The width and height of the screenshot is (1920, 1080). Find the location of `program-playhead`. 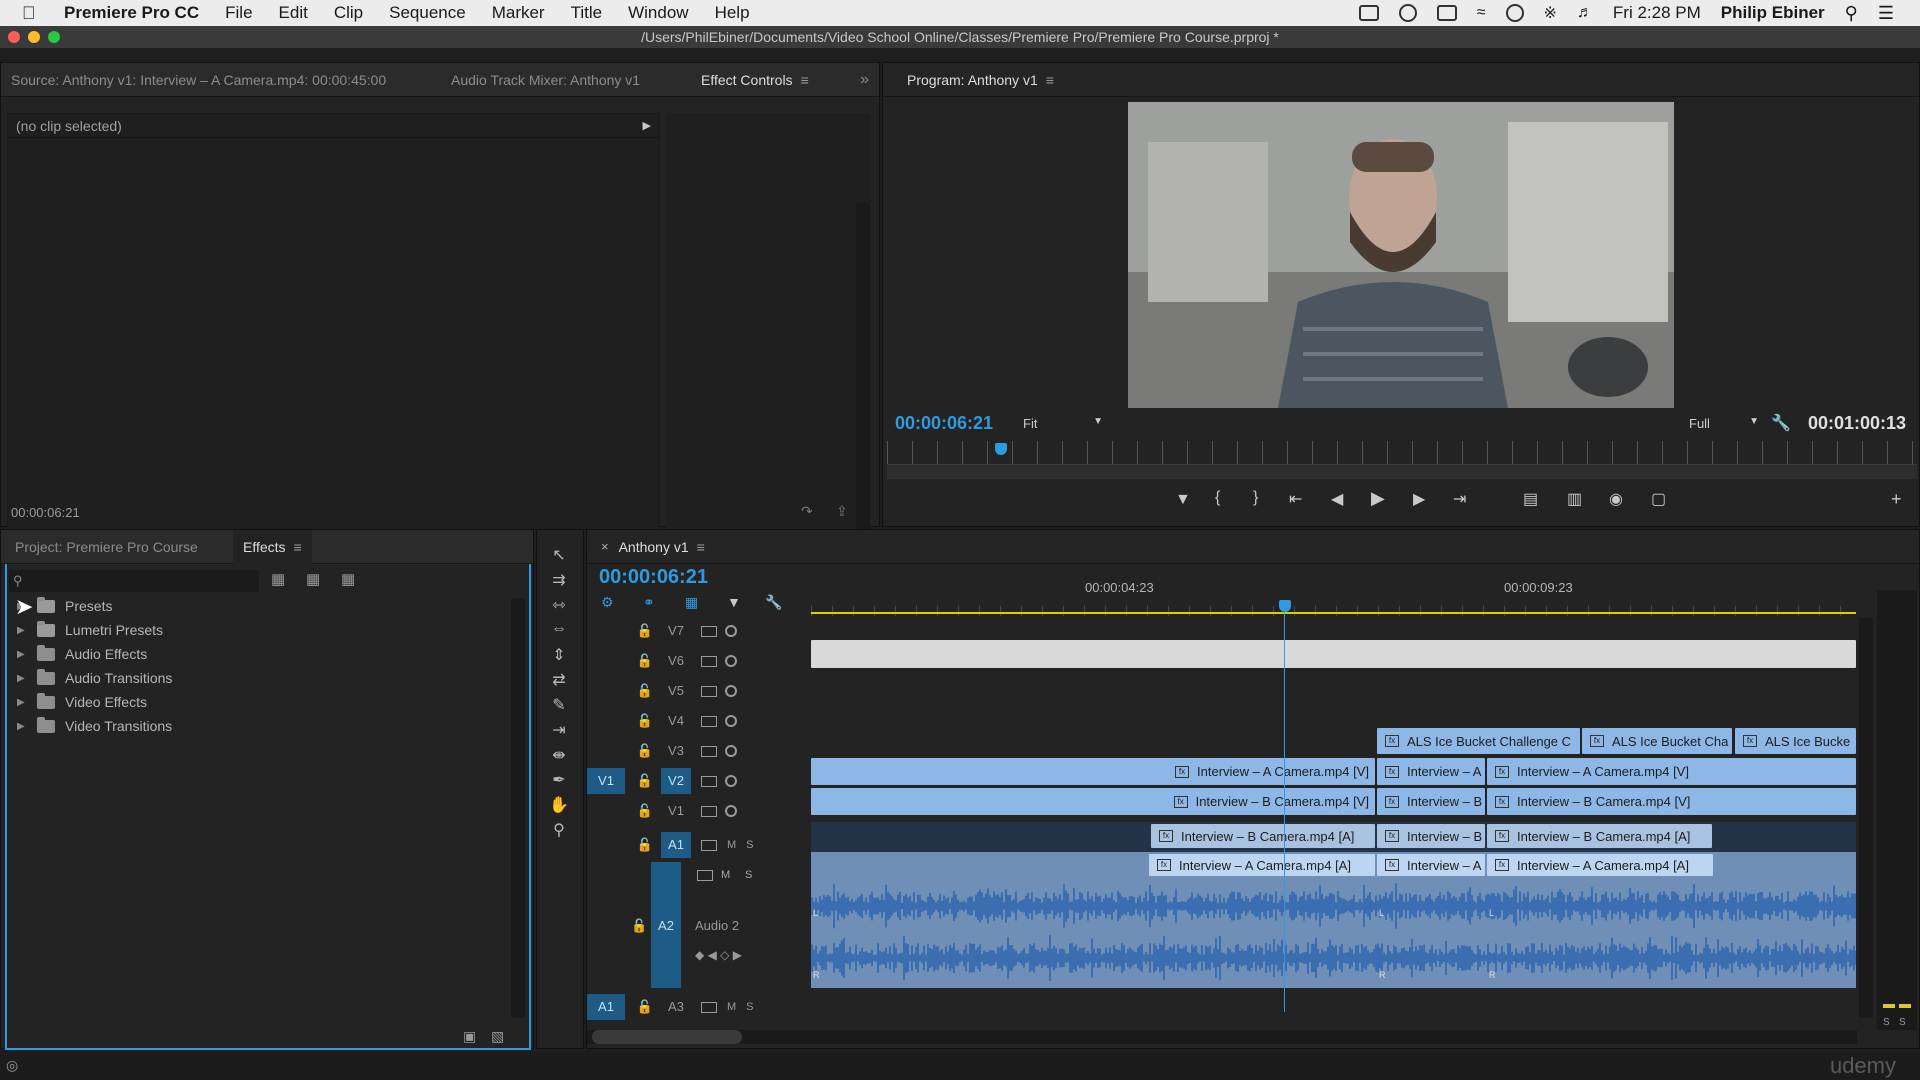

program-playhead is located at coordinates (1001, 449).